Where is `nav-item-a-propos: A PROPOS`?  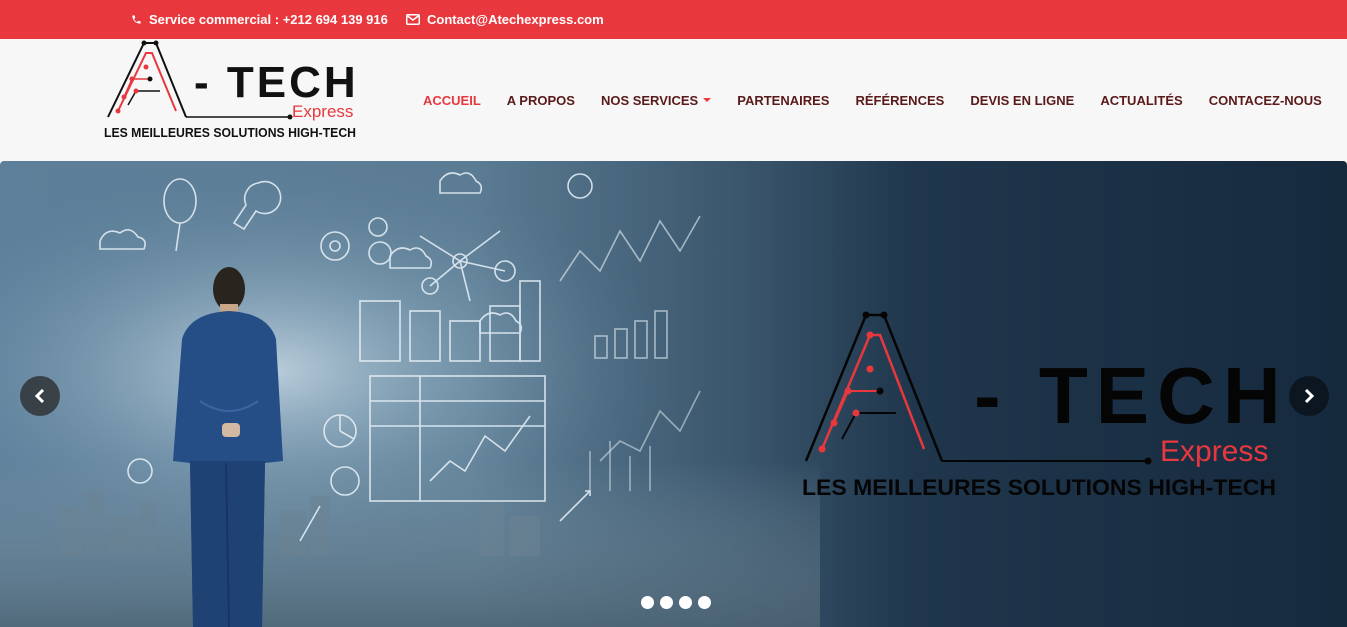
nav-item-a-propos: A PROPOS is located at coordinates (541, 100).